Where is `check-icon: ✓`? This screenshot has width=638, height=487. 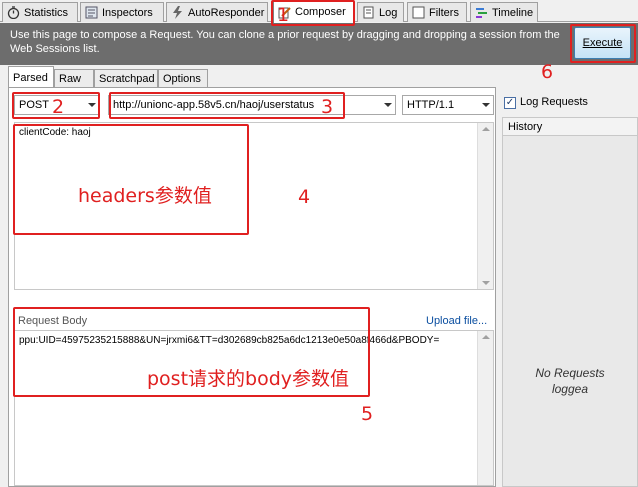 check-icon: ✓ is located at coordinates (510, 102).